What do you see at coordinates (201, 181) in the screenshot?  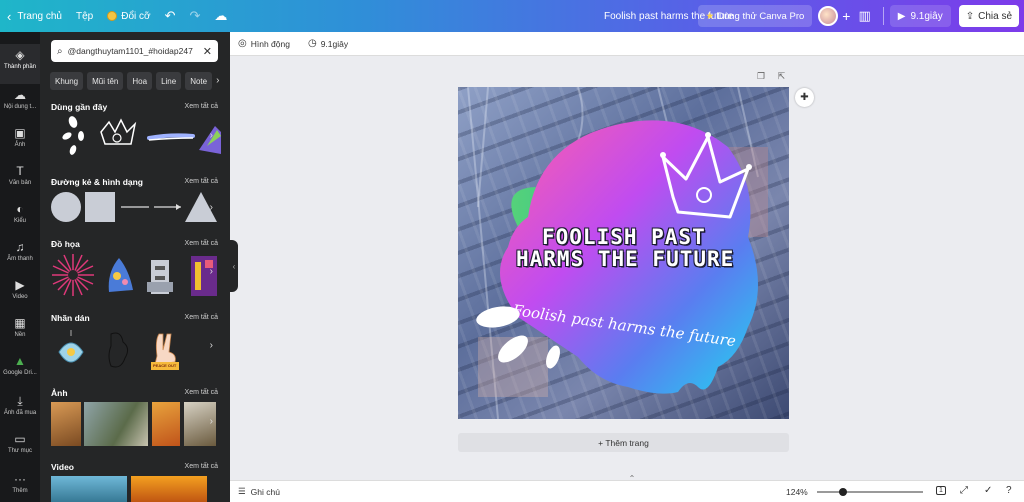 I see `see-all-lines: Xem tất cả` at bounding box center [201, 181].